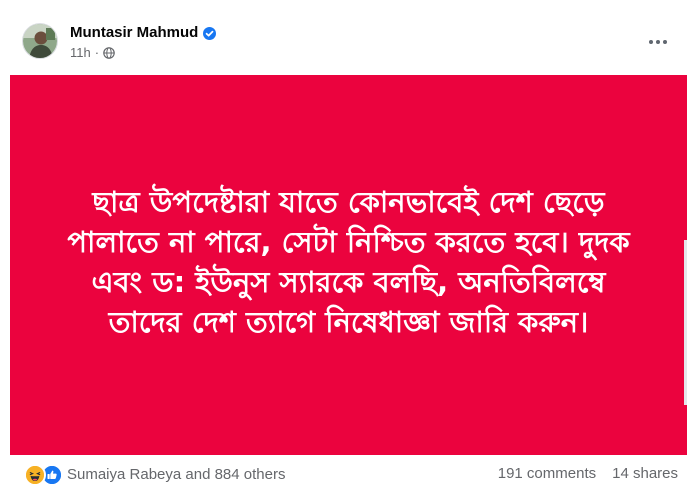 This screenshot has height=489, width=687. What do you see at coordinates (80, 52) in the screenshot?
I see `post-time: 11h` at bounding box center [80, 52].